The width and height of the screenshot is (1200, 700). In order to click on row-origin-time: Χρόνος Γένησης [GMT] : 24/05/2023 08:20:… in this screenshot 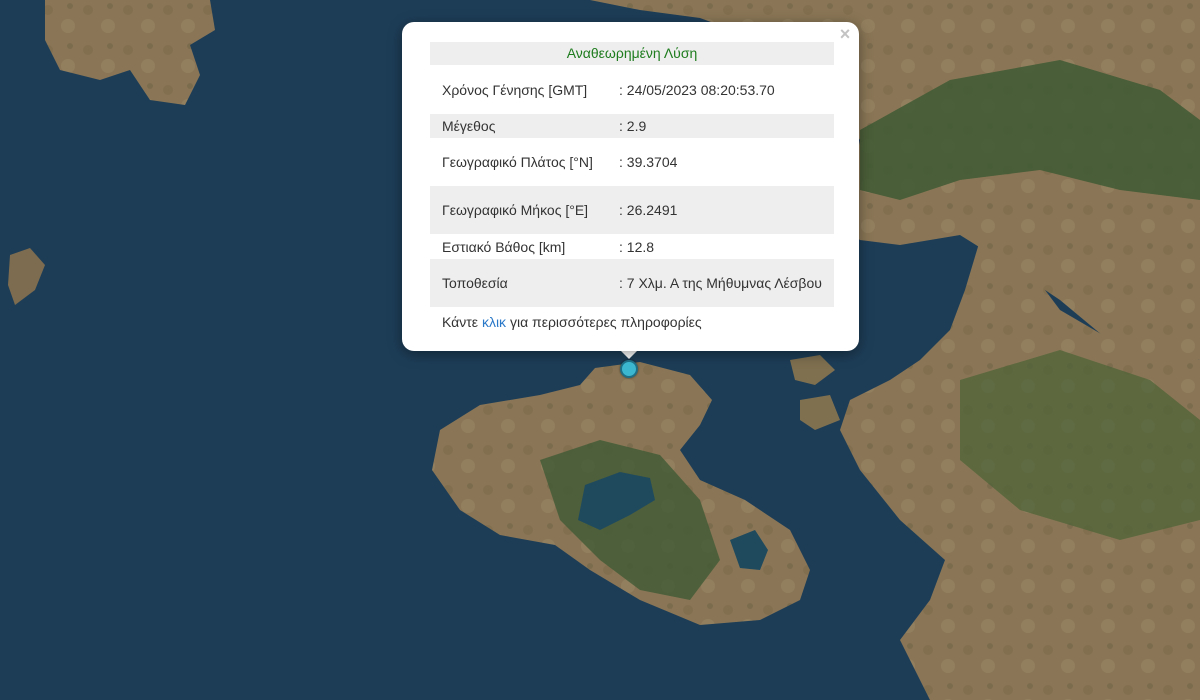, I will do `click(632, 89)`.